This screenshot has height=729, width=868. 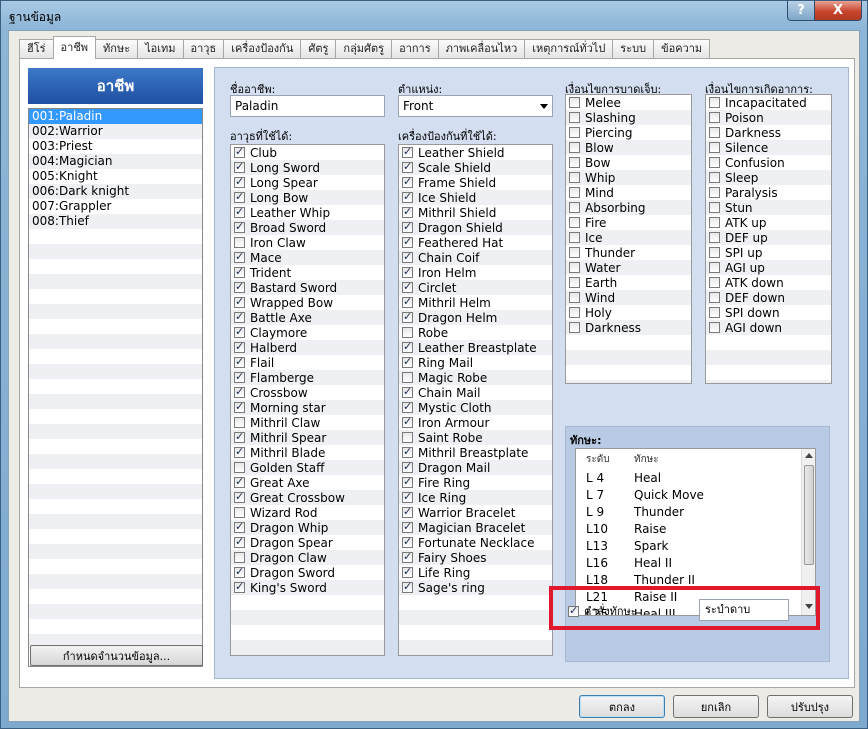 I want to click on class-list-item: 006:Dark knight, so click(x=115, y=191).